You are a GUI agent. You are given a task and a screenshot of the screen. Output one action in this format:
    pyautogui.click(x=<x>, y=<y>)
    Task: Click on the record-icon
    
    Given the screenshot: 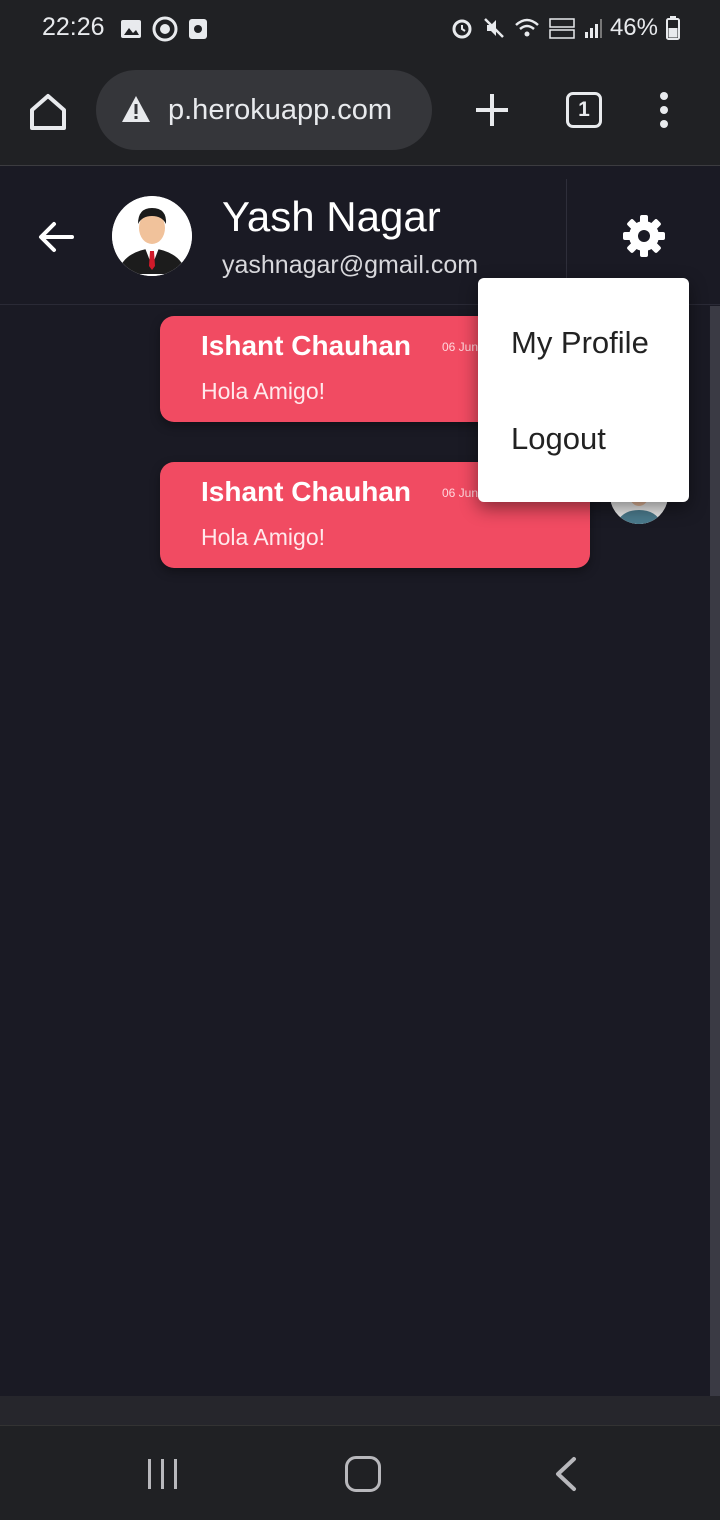 What is the action you would take?
    pyautogui.click(x=198, y=29)
    